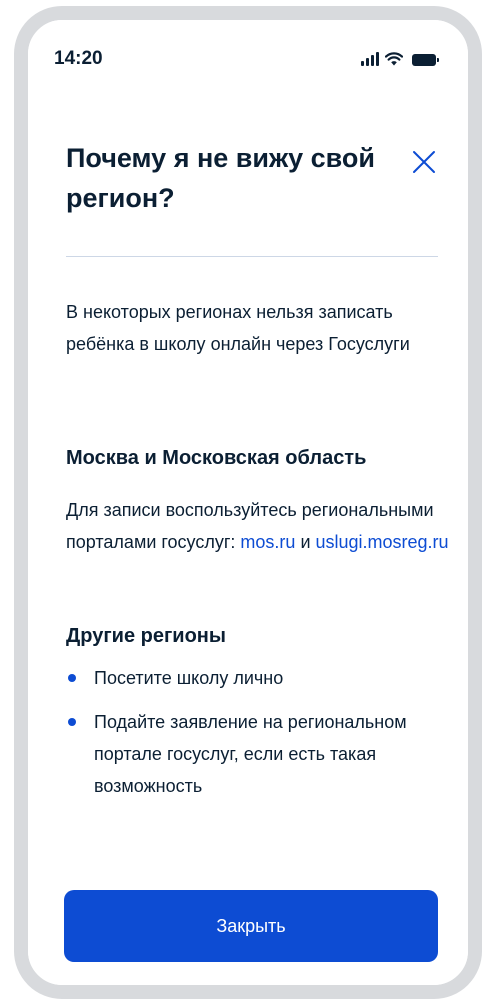 The width and height of the screenshot is (488, 1005). I want to click on divider, so click(252, 256).